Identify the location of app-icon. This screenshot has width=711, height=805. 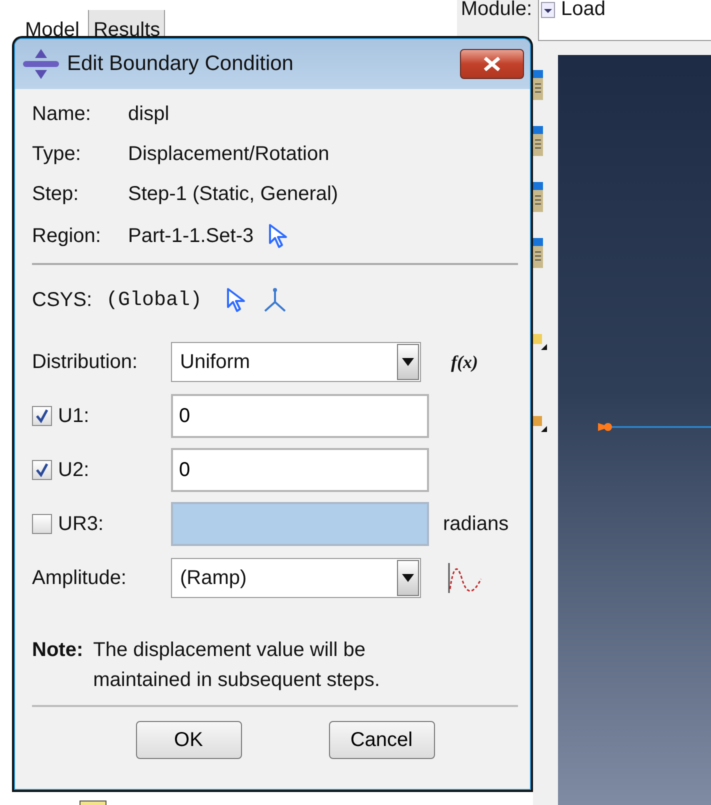
(41, 64).